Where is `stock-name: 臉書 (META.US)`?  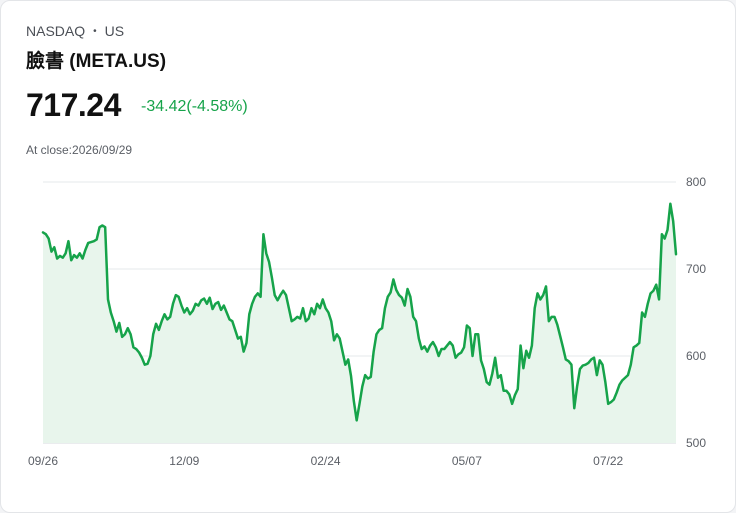 stock-name: 臉書 (META.US) is located at coordinates (96, 61).